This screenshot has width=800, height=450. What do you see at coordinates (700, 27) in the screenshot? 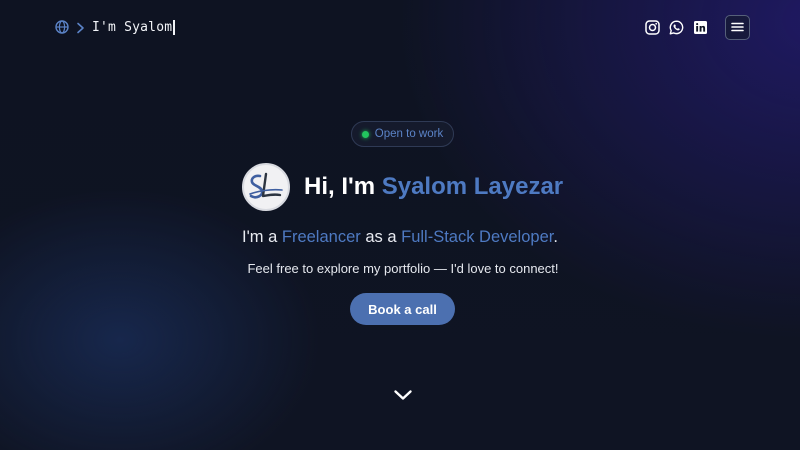
I see `linkedin-icon` at bounding box center [700, 27].